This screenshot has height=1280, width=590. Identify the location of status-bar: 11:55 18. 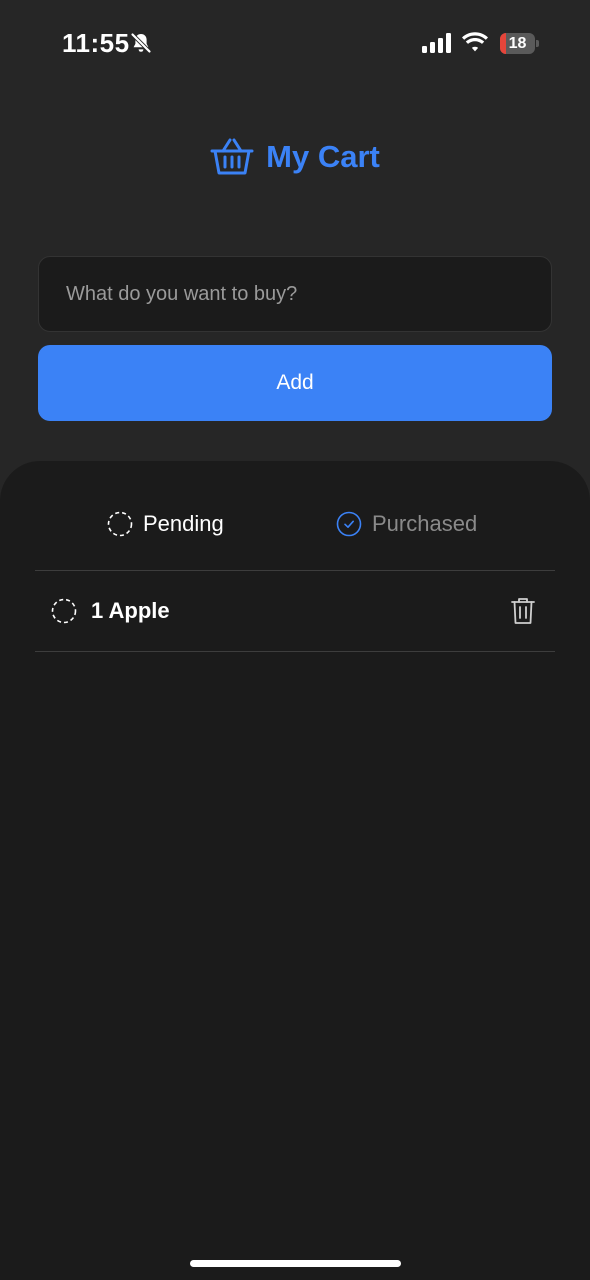
(295, 45).